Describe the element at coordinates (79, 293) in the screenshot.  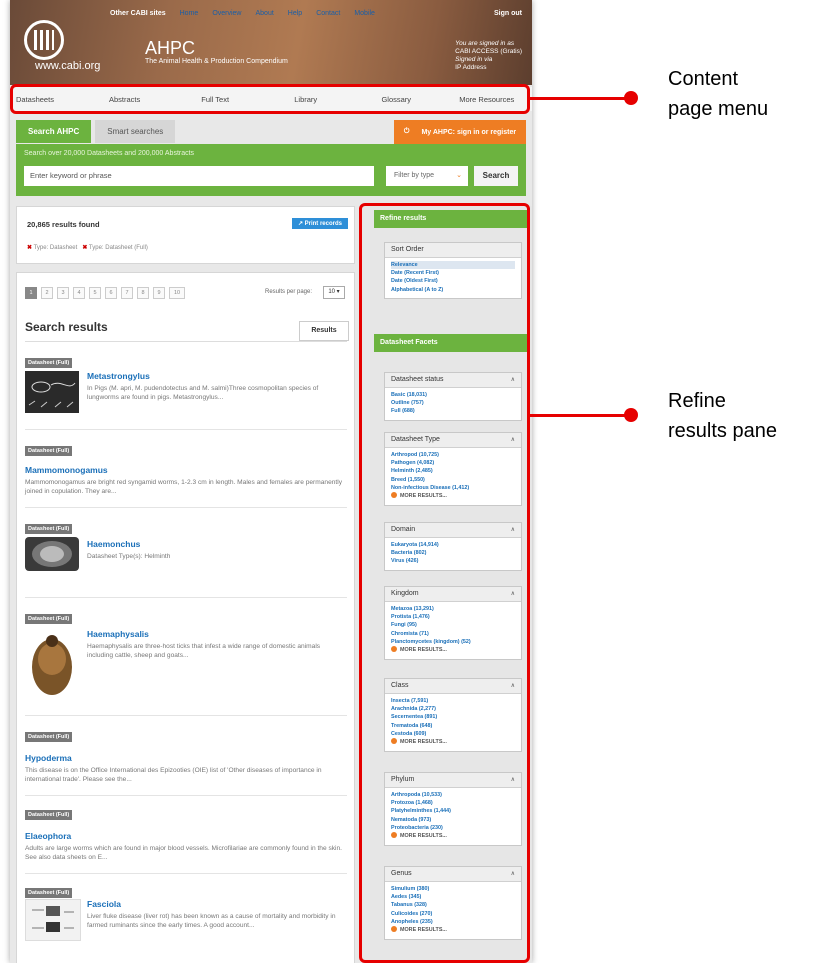
I see `page-4: 4` at that location.